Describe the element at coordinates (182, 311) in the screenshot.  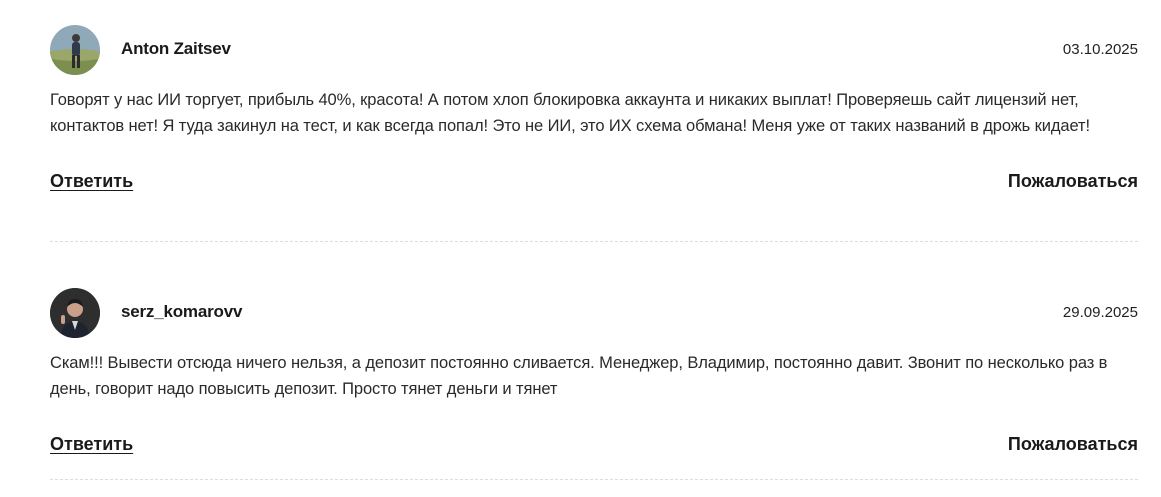
I see `author-name: serz_komarovv` at that location.